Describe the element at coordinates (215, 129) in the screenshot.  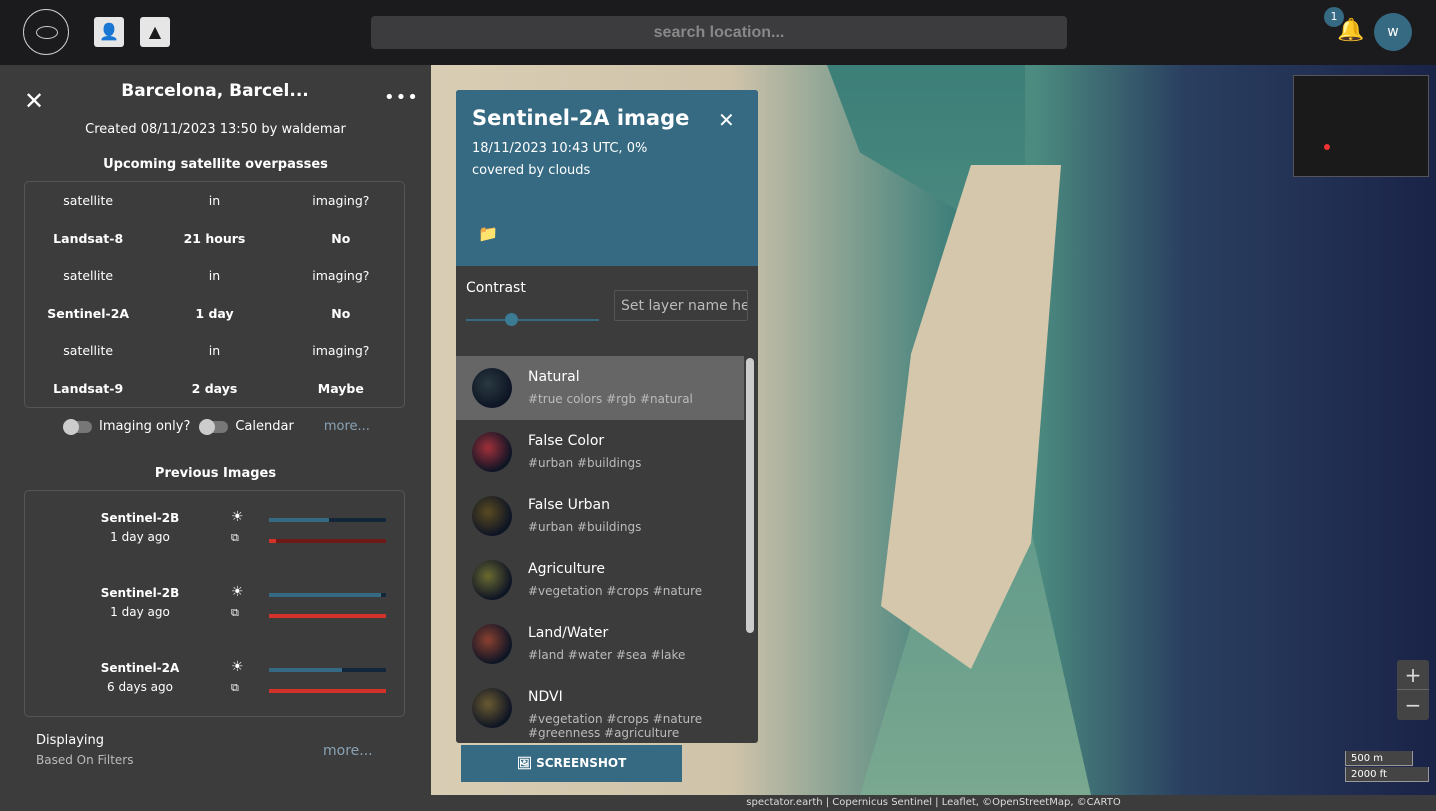
I see `created-info: Created 08/11/2023 13:50 by waldemar` at that location.